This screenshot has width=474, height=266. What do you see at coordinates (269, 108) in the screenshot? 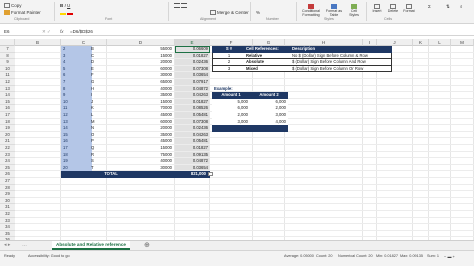
I see `example-amount2: 2,000` at bounding box center [269, 108].